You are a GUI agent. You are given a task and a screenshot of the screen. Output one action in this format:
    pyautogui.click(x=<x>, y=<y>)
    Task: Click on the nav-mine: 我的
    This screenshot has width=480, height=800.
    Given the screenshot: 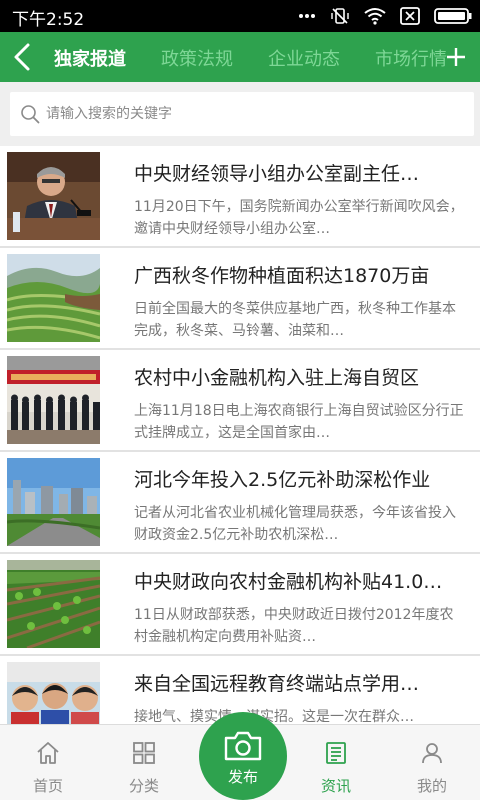 What is the action you would take?
    pyautogui.click(x=432, y=762)
    